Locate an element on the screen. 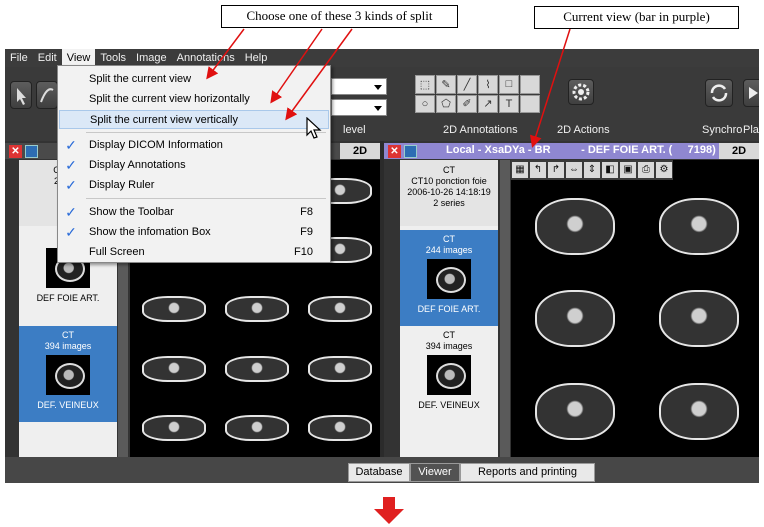 The image size is (764, 527). series-modality: CT is located at coordinates (449, 335).